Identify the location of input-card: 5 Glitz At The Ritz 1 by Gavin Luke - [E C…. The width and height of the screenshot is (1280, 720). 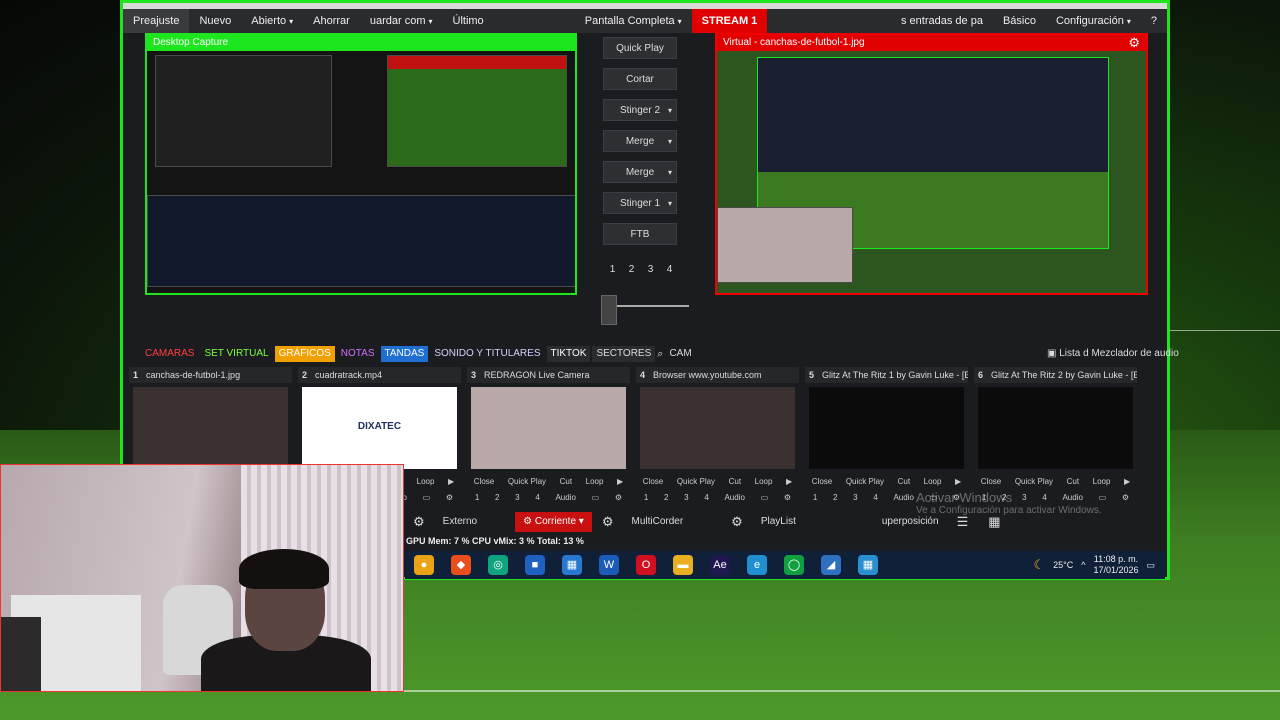
(886, 437).